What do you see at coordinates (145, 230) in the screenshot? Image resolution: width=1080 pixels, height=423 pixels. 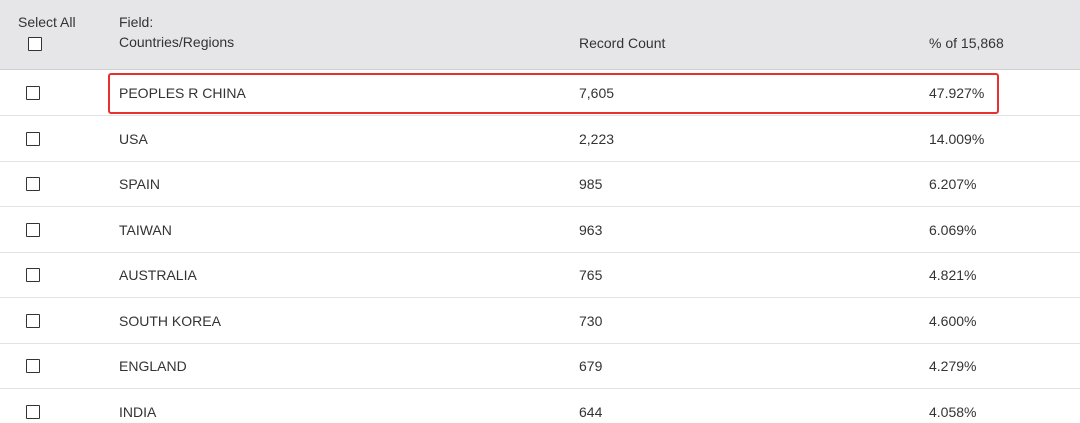 I see `country-name: TAIWAN` at bounding box center [145, 230].